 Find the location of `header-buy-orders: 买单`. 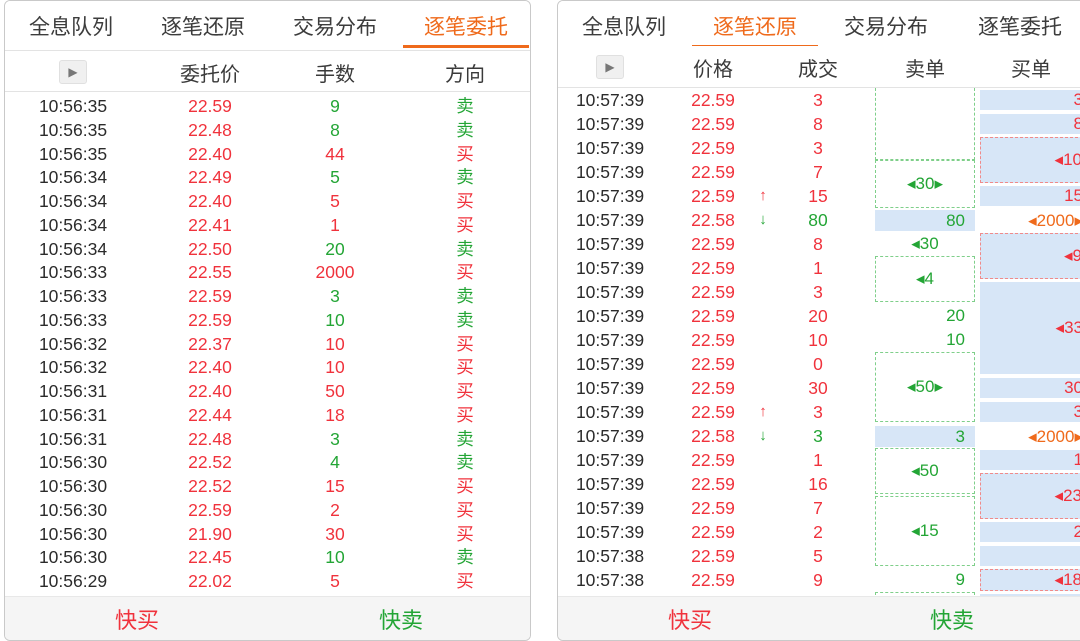

header-buy-orders: 买单 is located at coordinates (1028, 67).